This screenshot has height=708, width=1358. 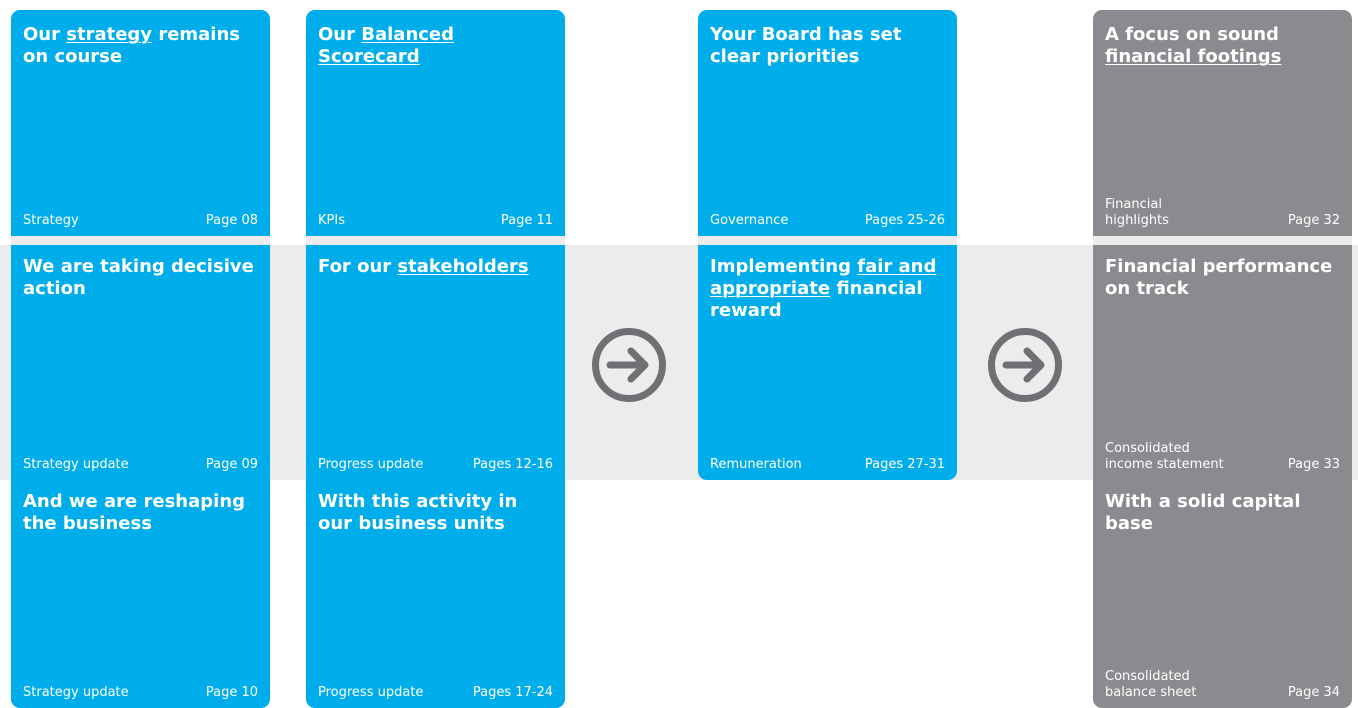 What do you see at coordinates (512, 692) in the screenshot?
I see `page-reference: Pages 17-24` at bounding box center [512, 692].